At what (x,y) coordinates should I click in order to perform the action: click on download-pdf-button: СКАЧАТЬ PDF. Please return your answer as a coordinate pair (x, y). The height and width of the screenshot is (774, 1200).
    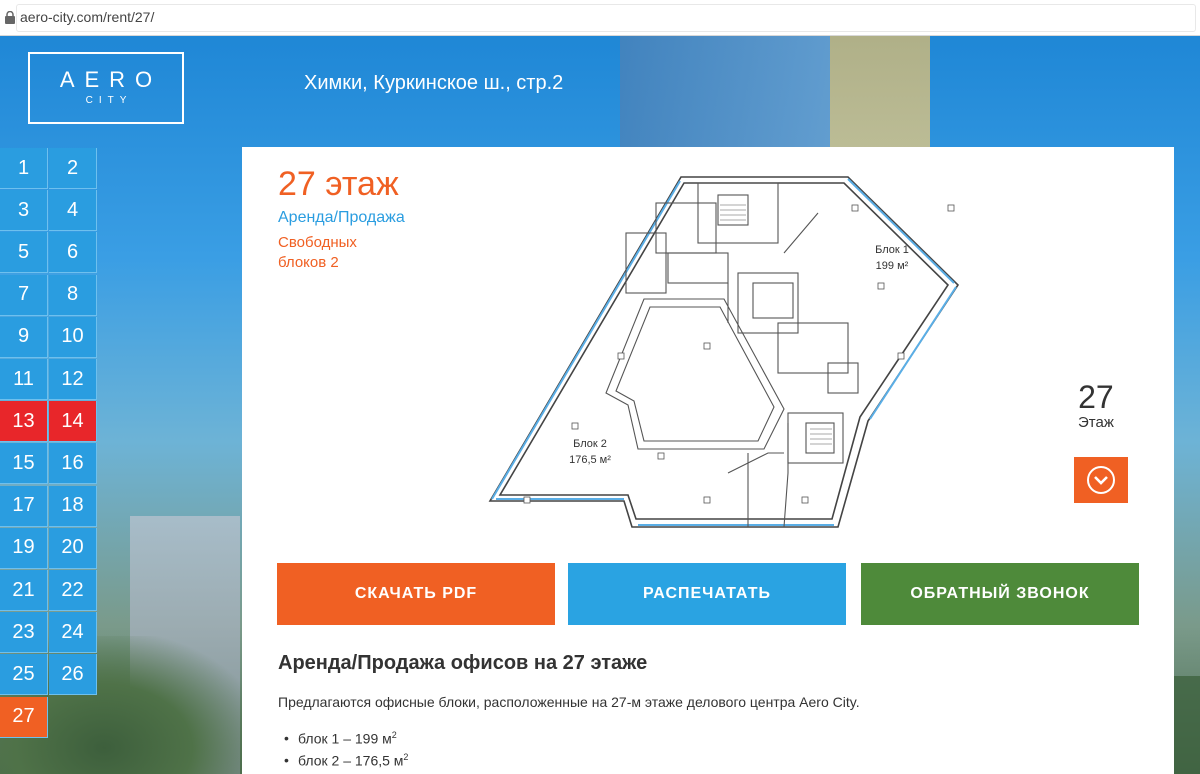
    Looking at the image, I should click on (416, 594).